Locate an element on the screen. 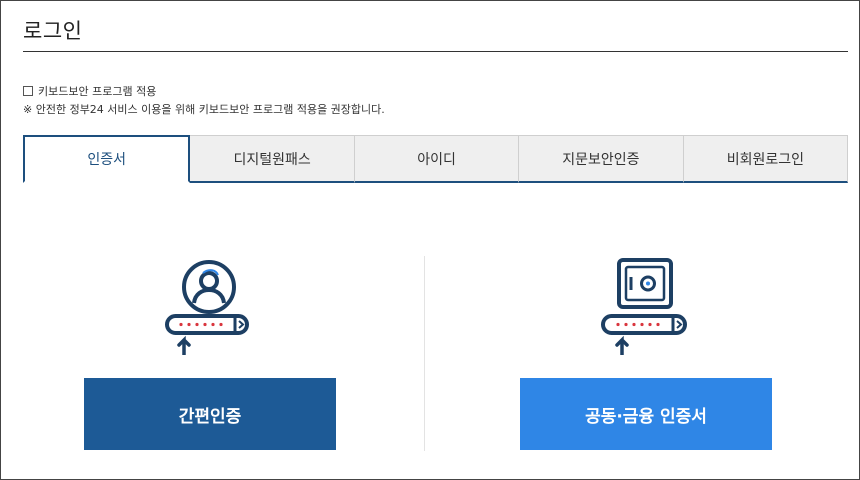 This screenshot has height=480, width=860. keyboard-security-option: 키보드보안 프로그램 적용 is located at coordinates (89, 91).